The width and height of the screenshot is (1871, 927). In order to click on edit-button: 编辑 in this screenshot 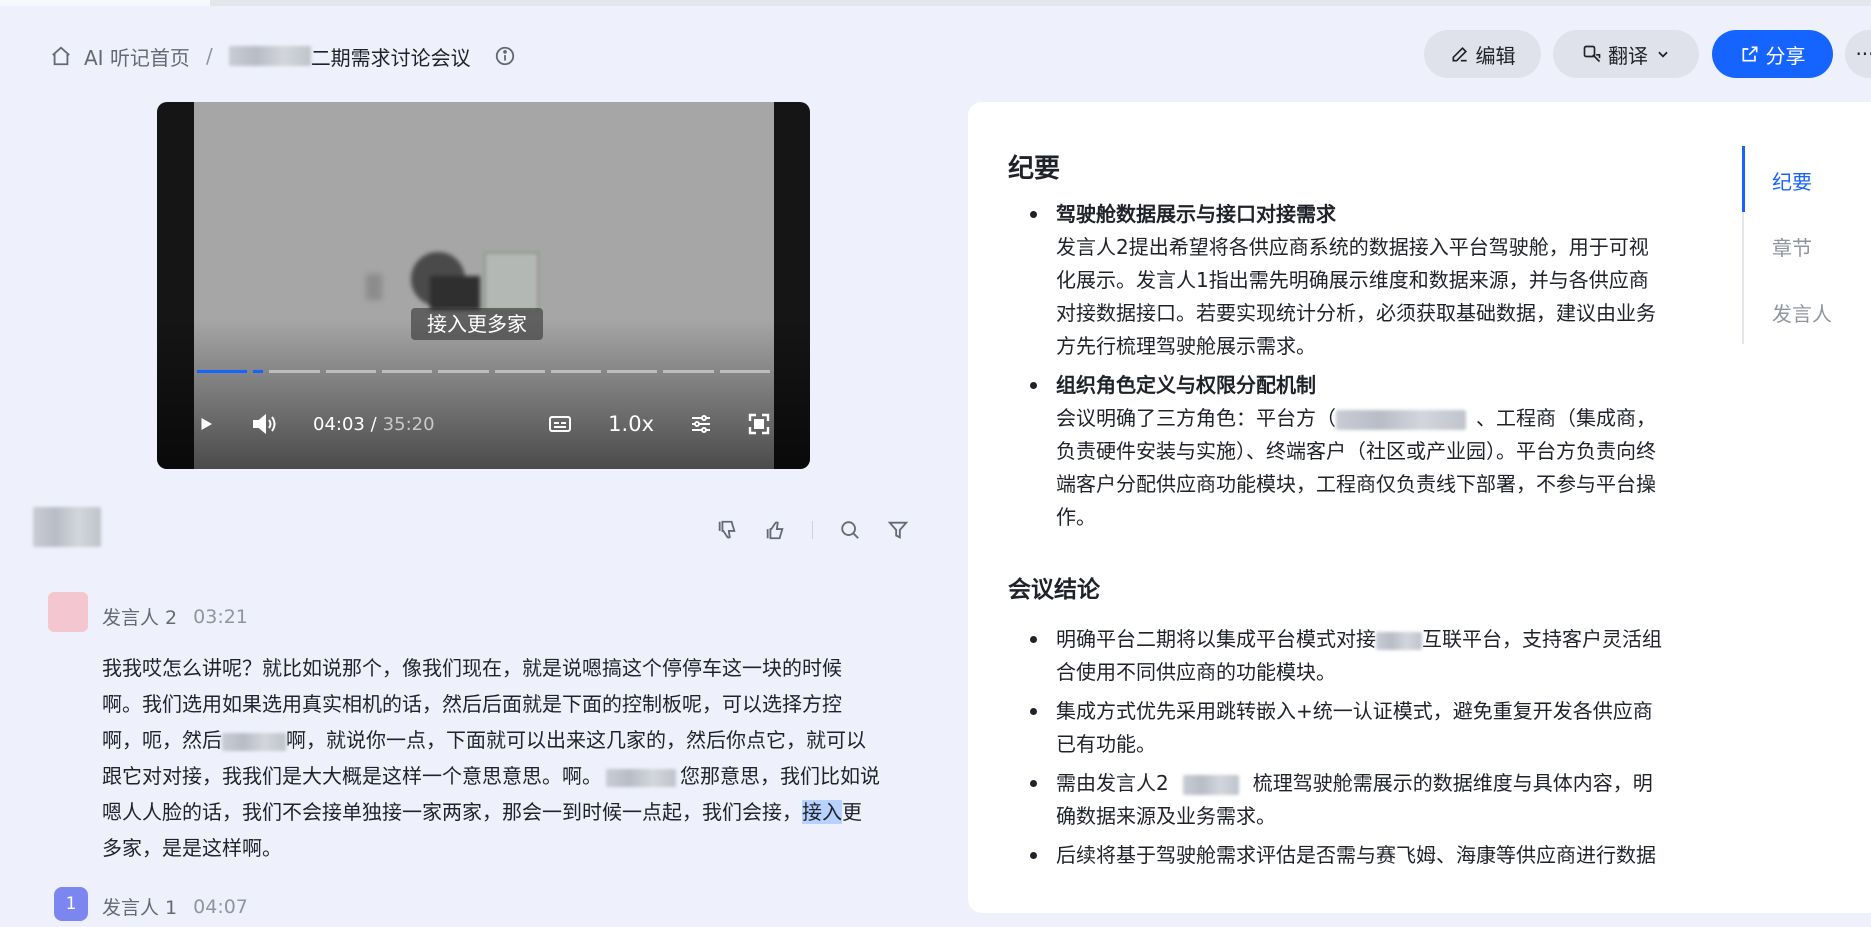, I will do `click(1482, 54)`.